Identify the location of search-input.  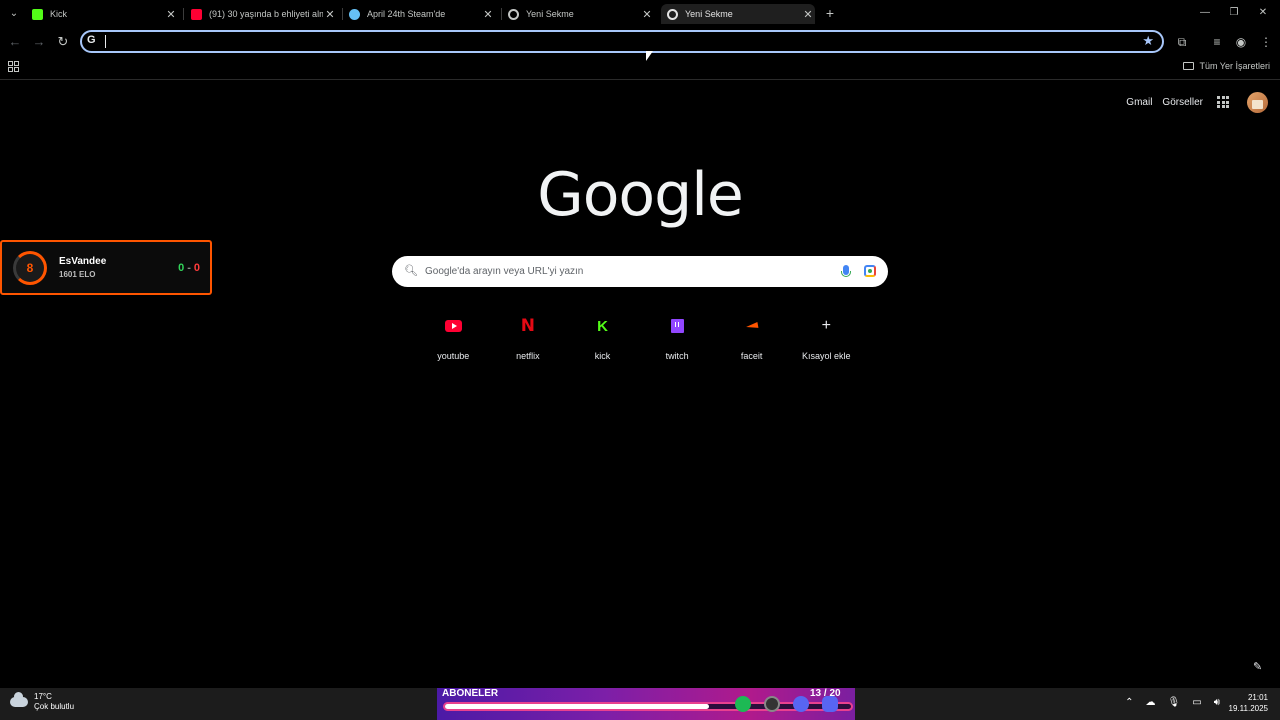
(625, 271).